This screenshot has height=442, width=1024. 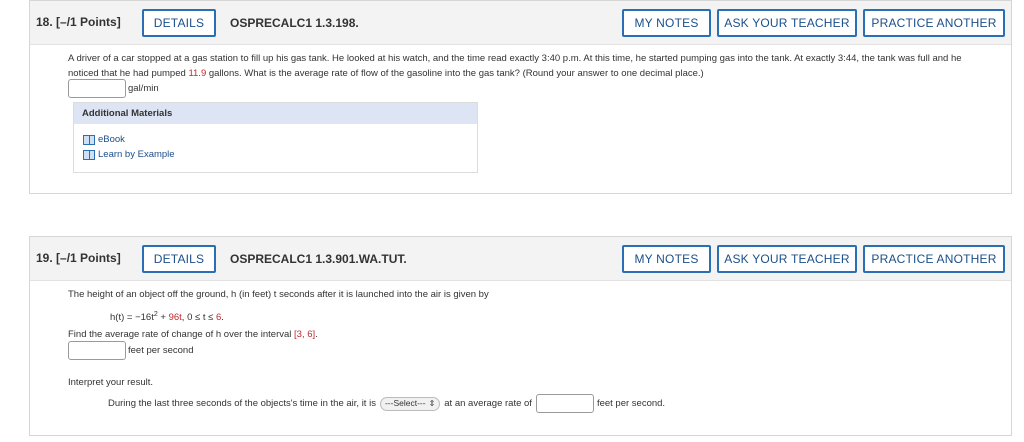 I want to click on formula: h(t) = −16t2 + 96t, 0 ≤ t ≤ 6., so click(x=550, y=316).